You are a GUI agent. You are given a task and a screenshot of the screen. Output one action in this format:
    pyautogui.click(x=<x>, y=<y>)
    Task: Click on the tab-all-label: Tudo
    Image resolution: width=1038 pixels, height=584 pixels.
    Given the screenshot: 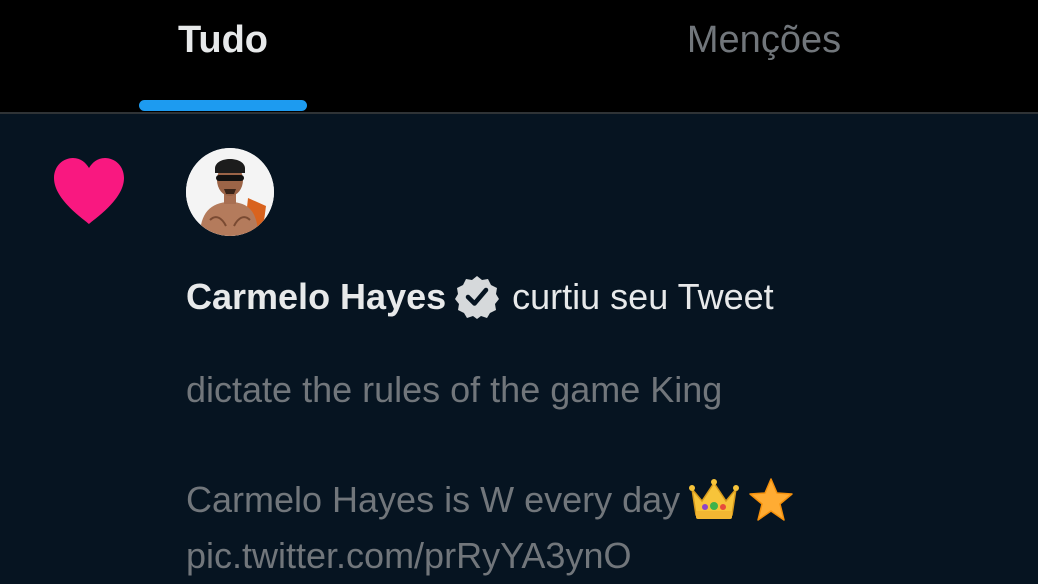 What is the action you would take?
    pyautogui.click(x=223, y=40)
    